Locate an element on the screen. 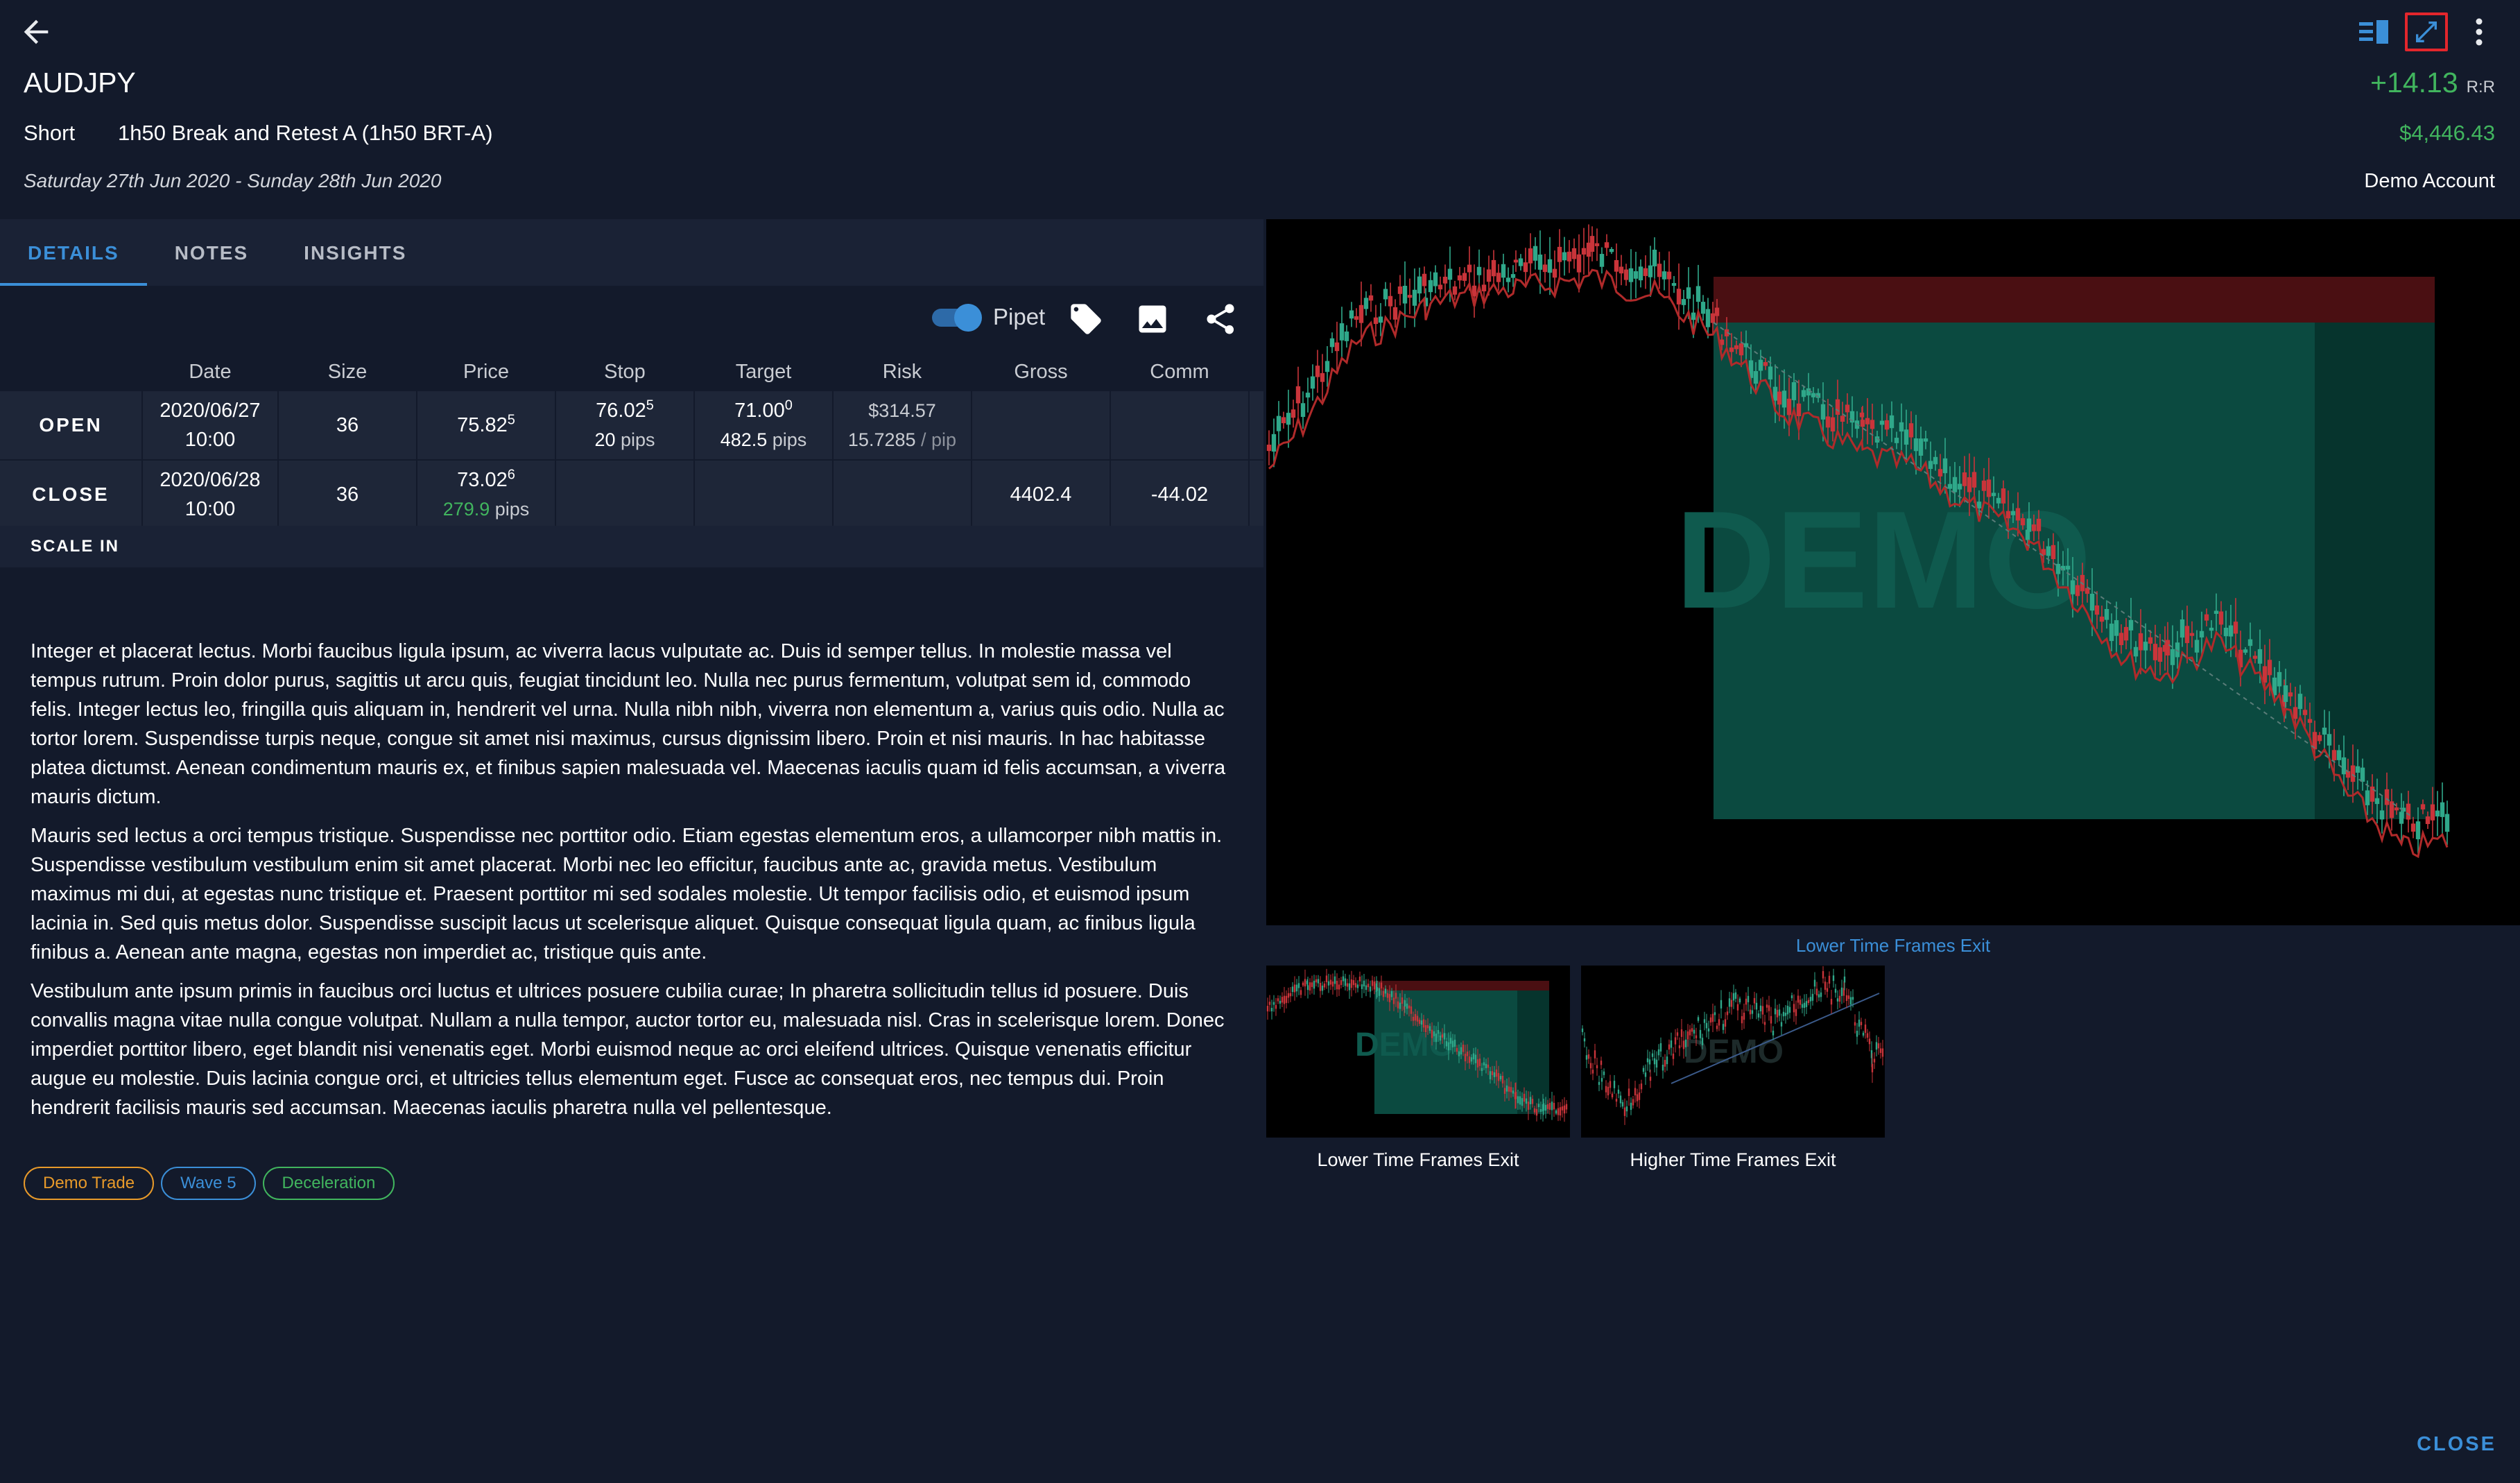 The width and height of the screenshot is (2520, 1483). close-button: CLOSE is located at coordinates (2457, 1444).